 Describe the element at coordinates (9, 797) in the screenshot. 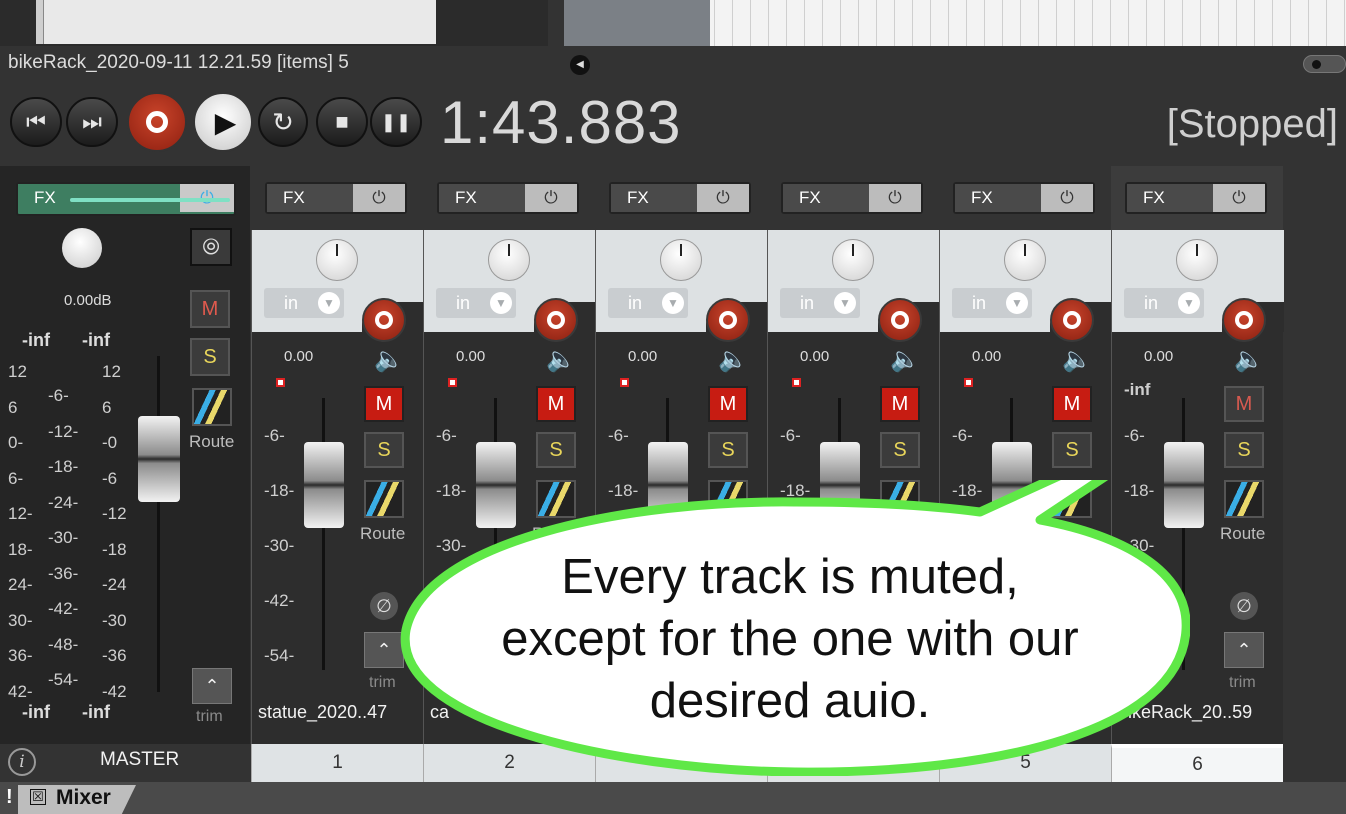

I see `docker-menu: !` at that location.